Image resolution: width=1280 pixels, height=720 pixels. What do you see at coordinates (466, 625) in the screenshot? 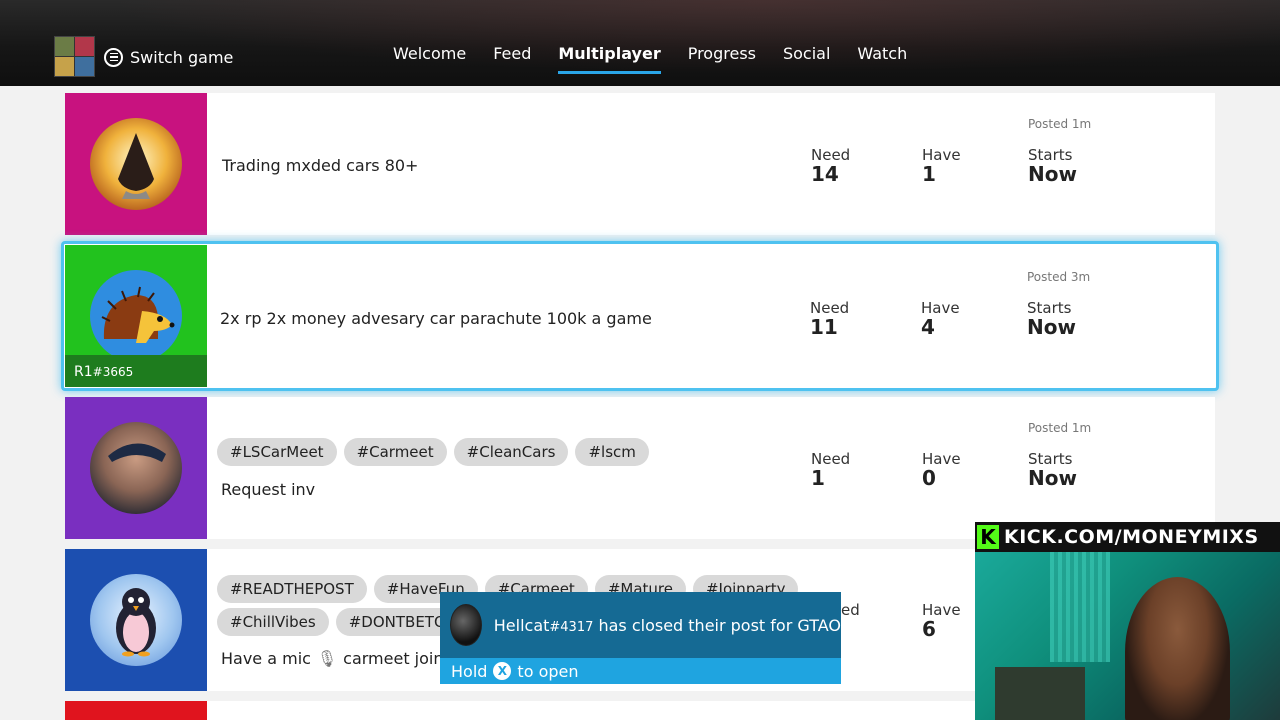
I see `toast-avatar` at bounding box center [466, 625].